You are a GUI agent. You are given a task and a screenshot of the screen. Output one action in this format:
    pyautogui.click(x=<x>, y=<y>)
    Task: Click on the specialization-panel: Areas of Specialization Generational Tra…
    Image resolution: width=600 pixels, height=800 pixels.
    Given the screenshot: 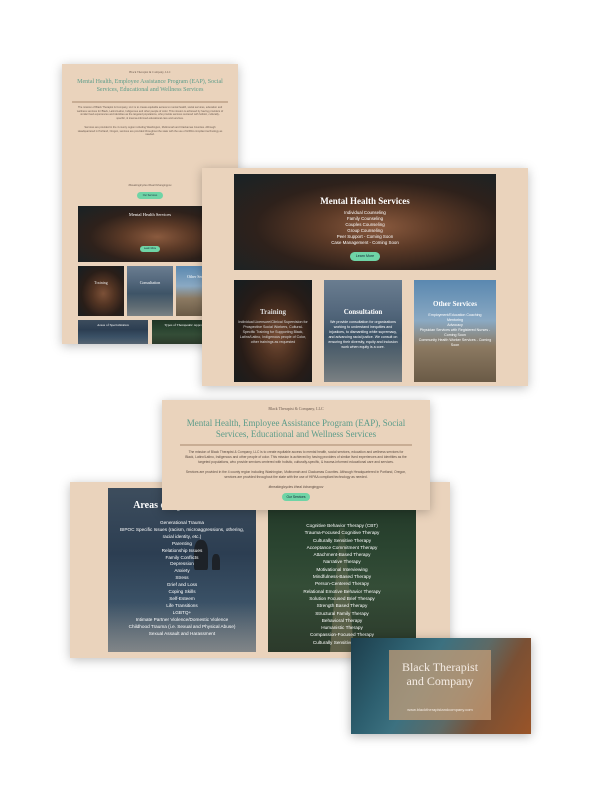 What is the action you would take?
    pyautogui.click(x=182, y=570)
    